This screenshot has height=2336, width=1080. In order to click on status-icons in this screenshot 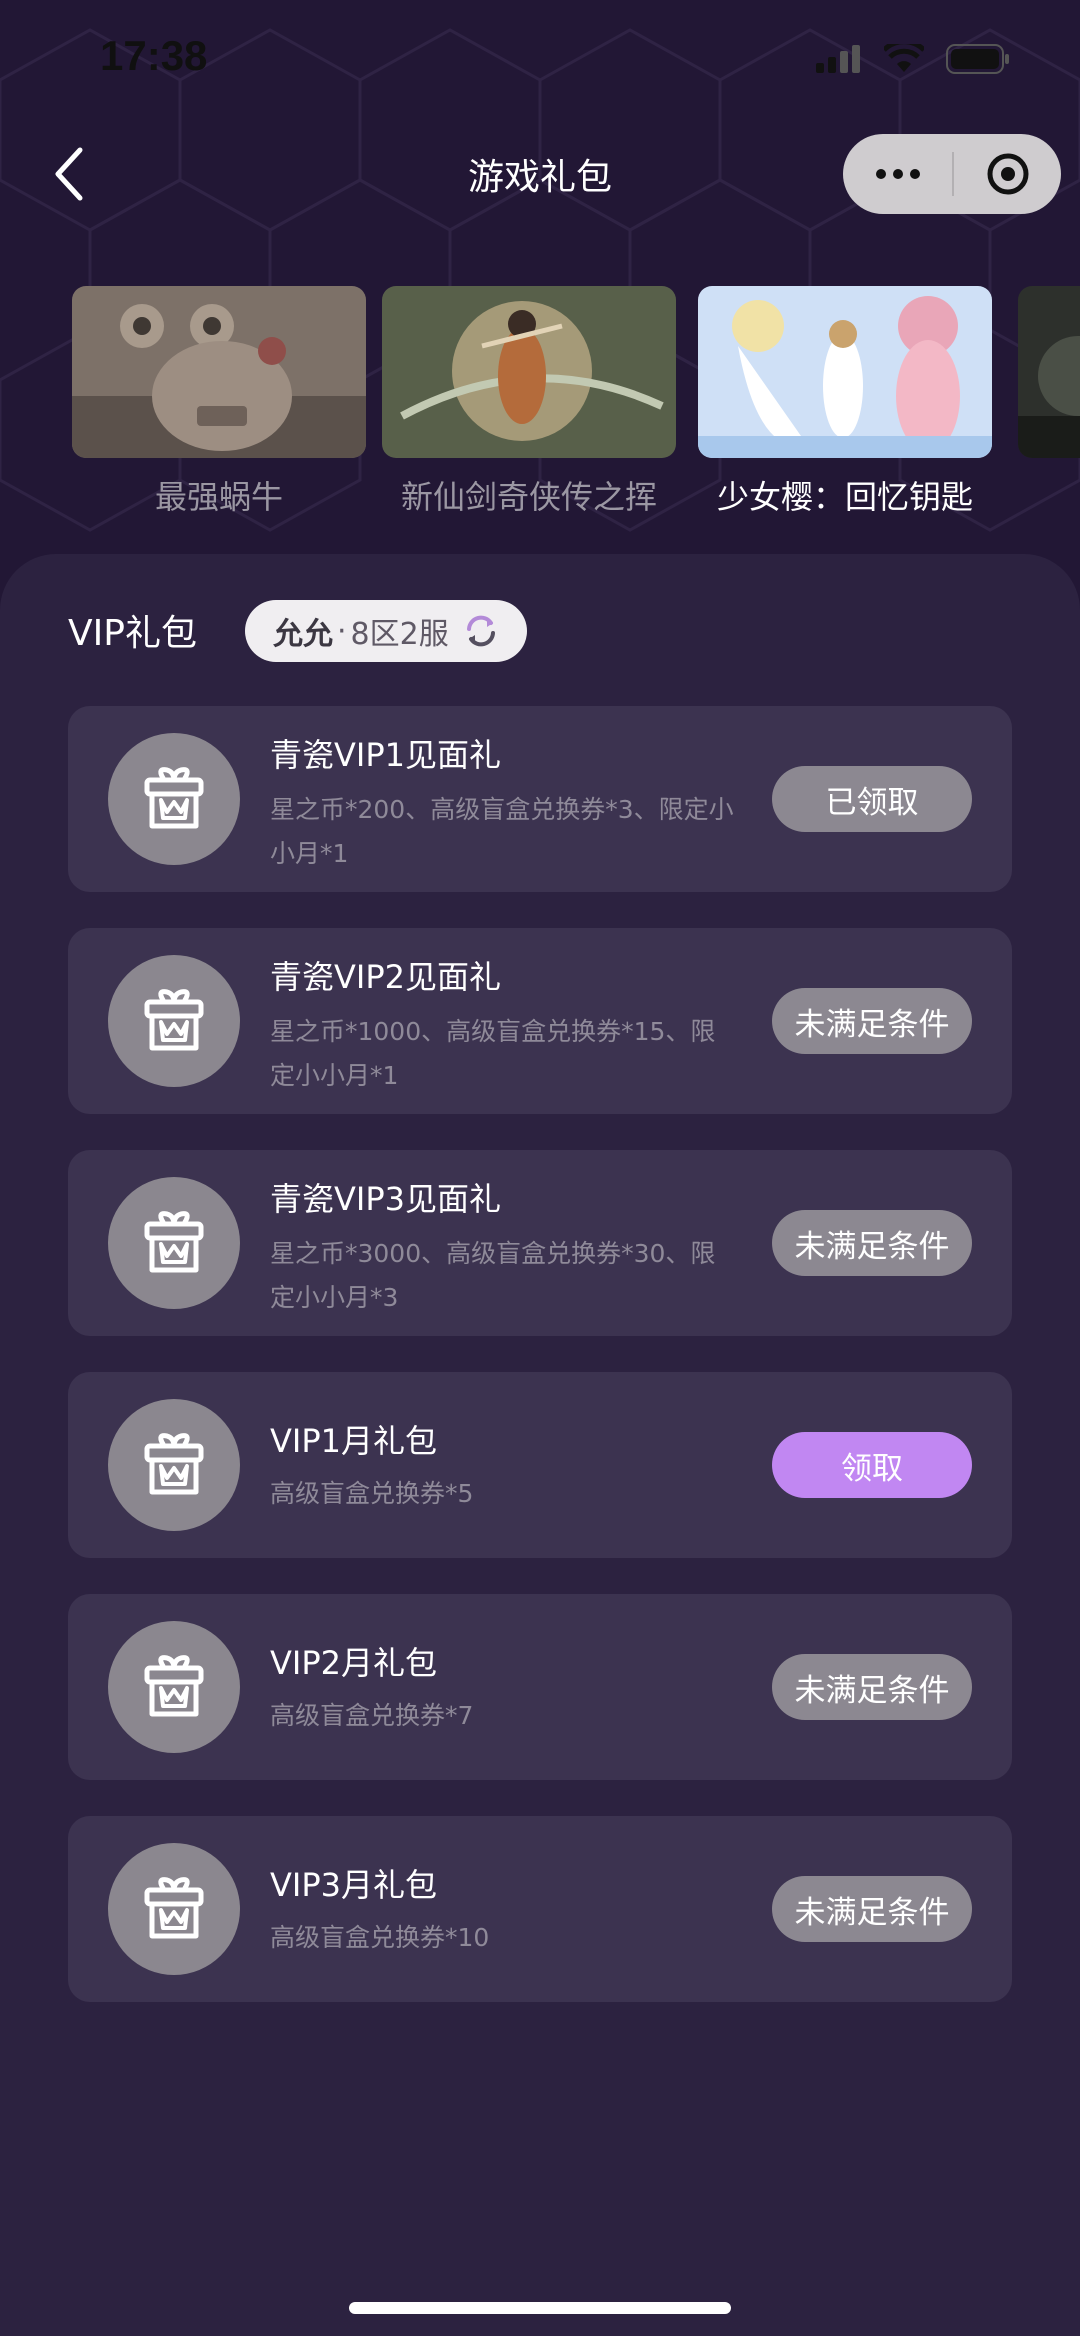, I will do `click(913, 59)`.